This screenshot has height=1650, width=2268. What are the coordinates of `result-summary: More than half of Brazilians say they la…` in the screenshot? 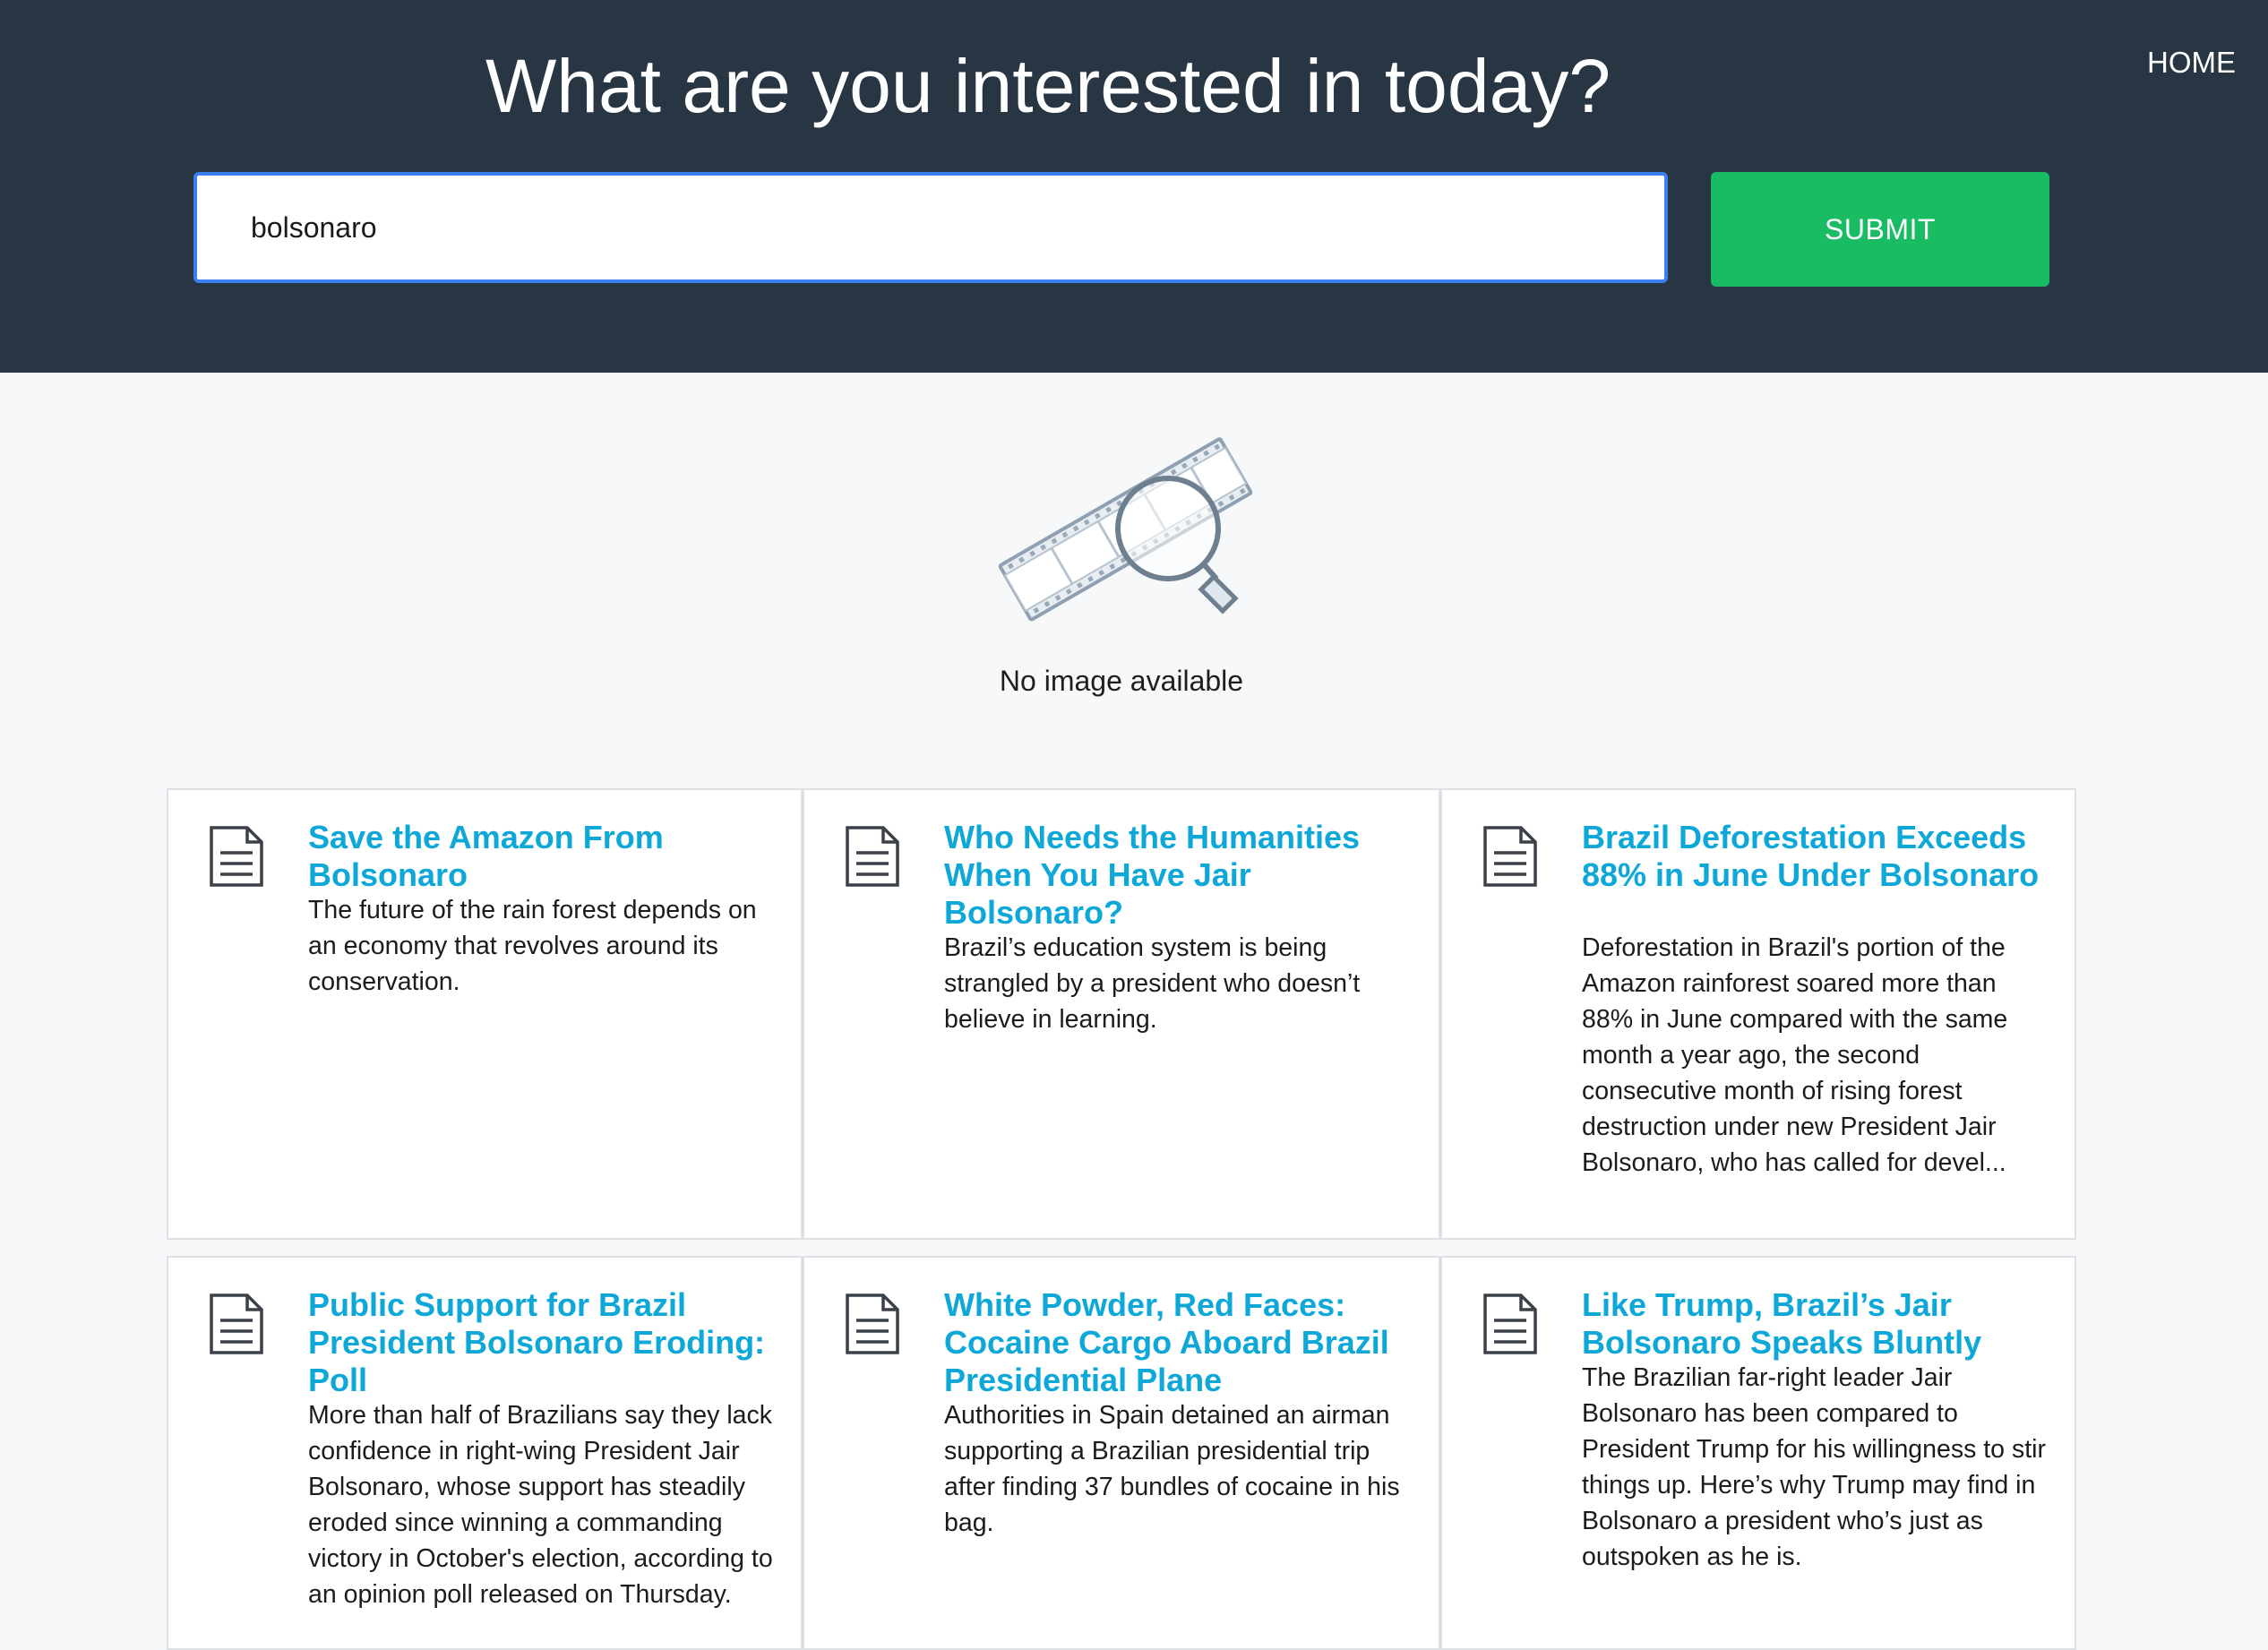 It's located at (541, 1505).